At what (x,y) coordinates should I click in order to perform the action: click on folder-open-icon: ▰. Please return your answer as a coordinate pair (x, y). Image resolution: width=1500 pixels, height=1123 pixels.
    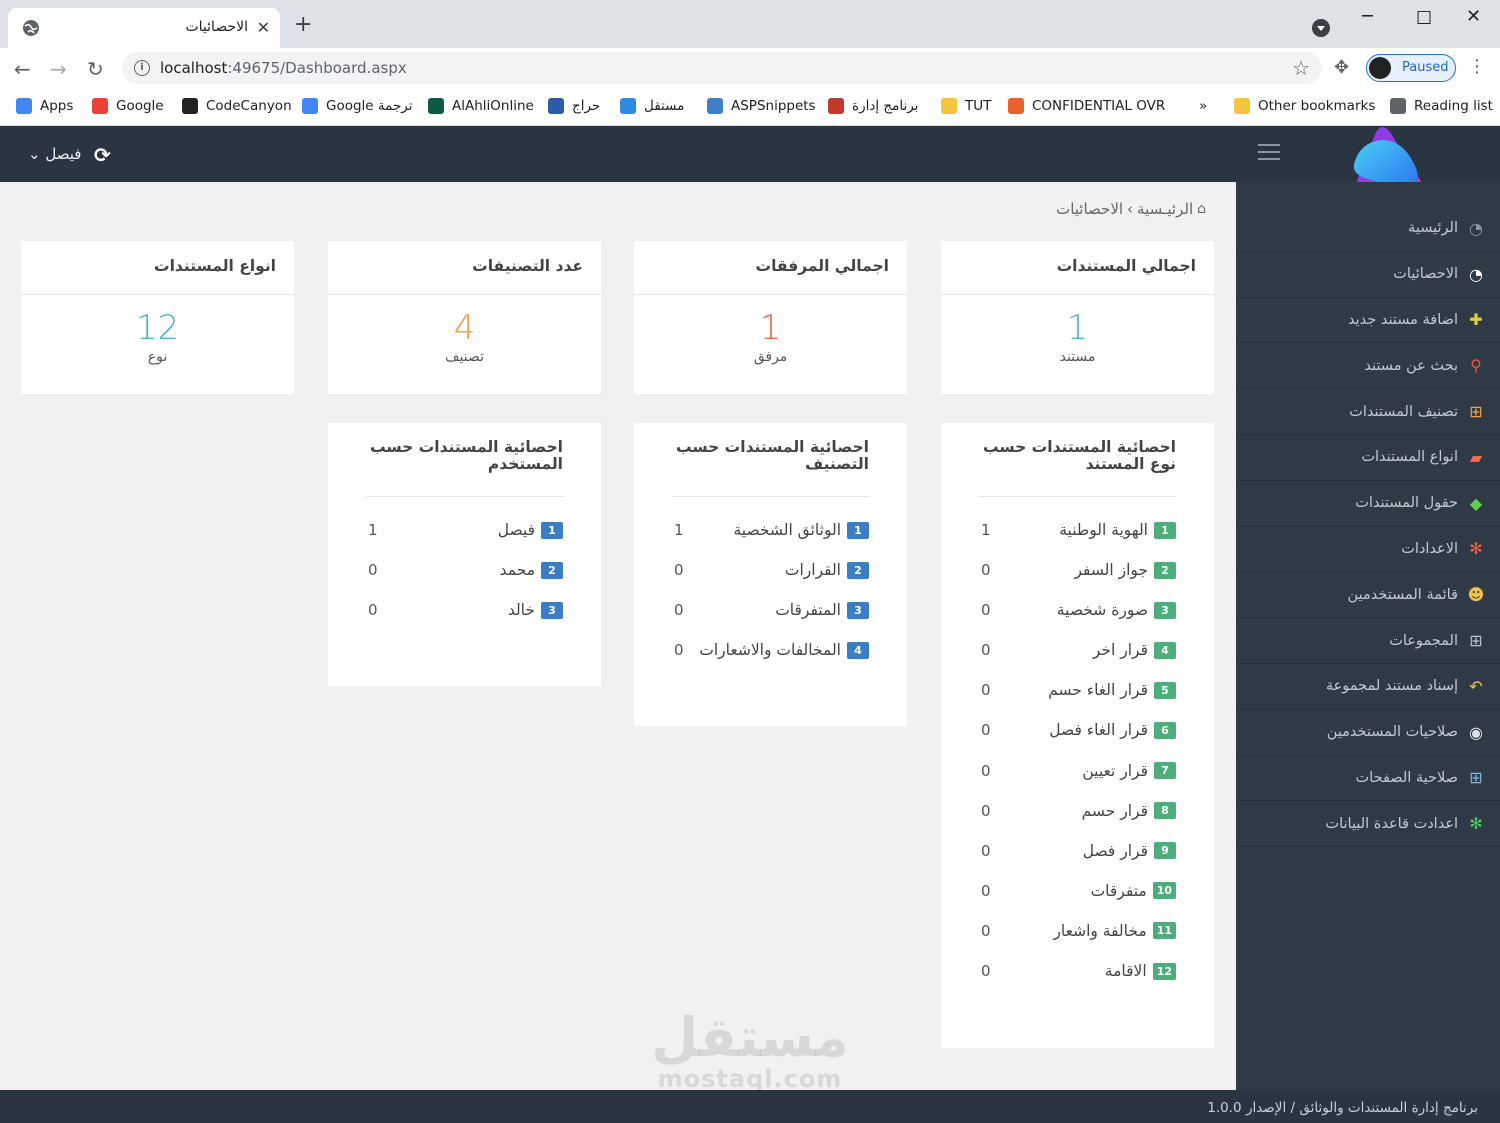
    Looking at the image, I should click on (1476, 457).